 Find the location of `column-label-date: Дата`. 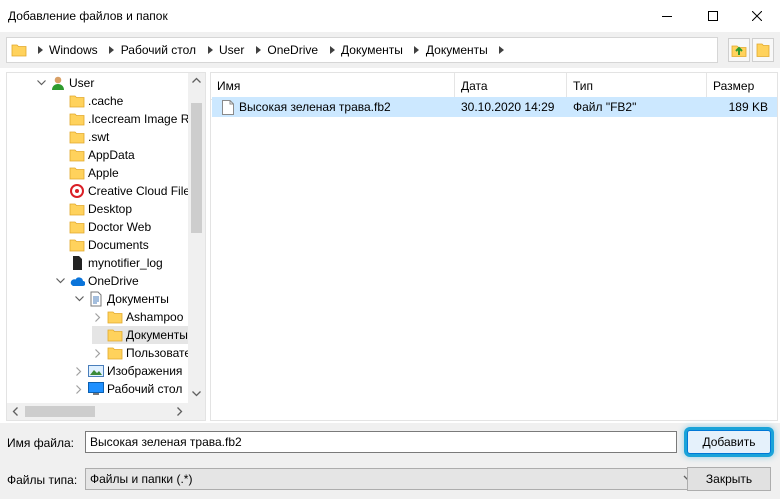

column-label-date: Дата is located at coordinates (474, 86).